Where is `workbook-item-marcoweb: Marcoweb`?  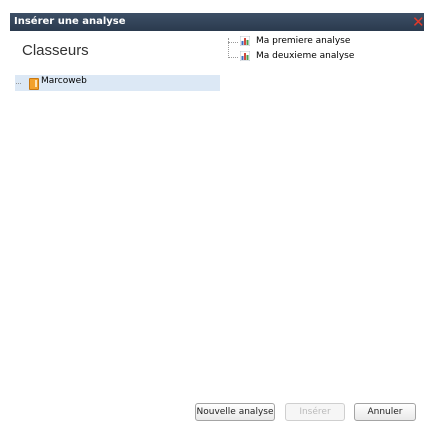 workbook-item-marcoweb: Marcoweb is located at coordinates (117, 83).